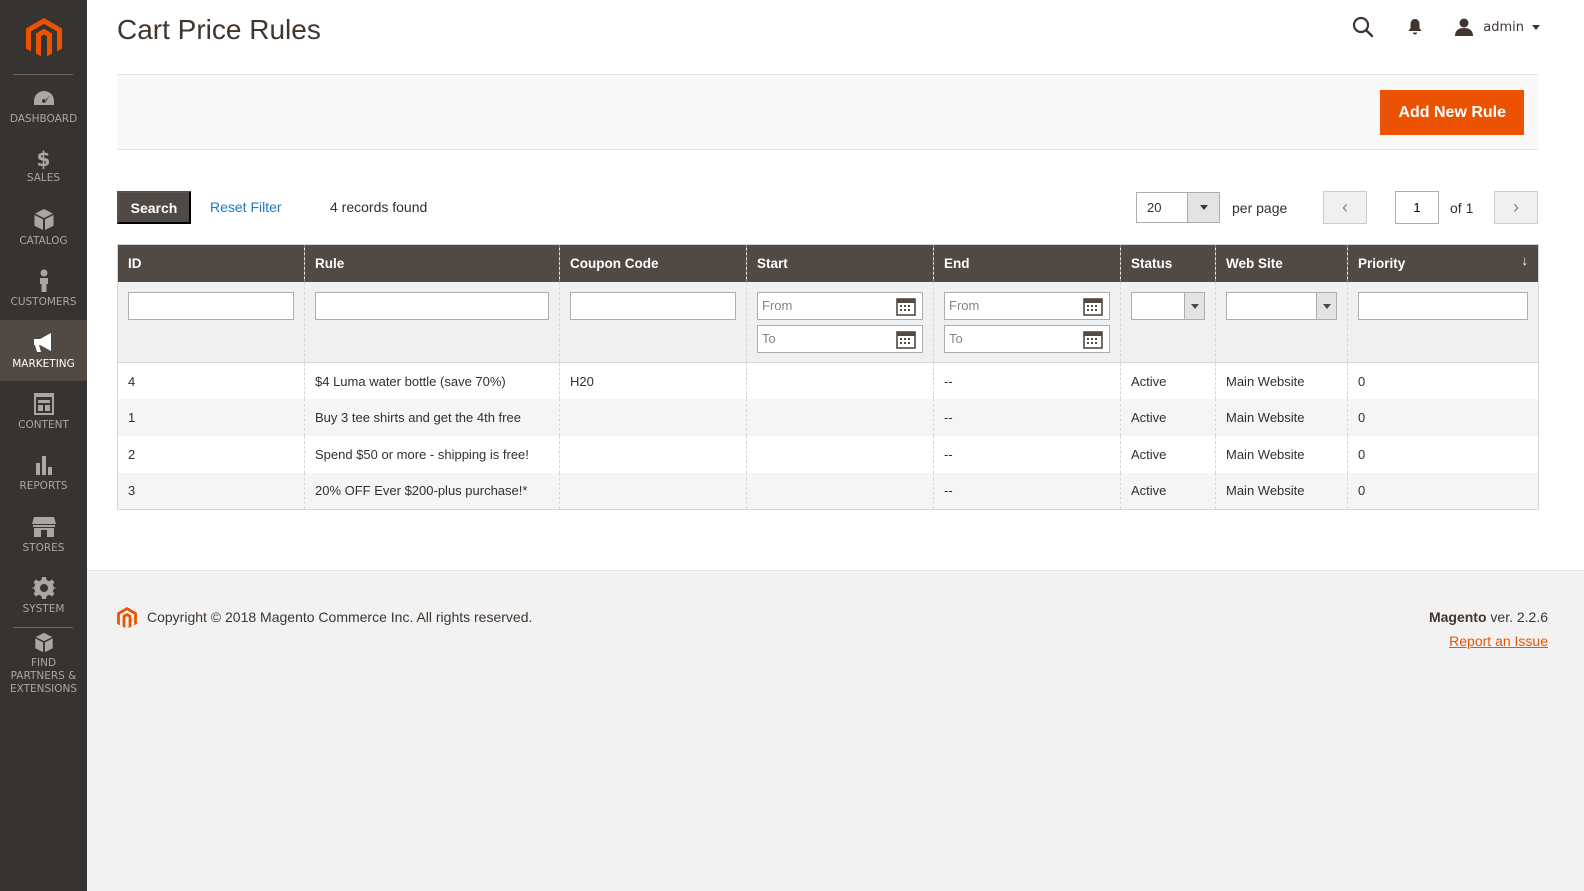 Image resolution: width=1584 pixels, height=891 pixels. I want to click on filter-web-site-select, so click(1281, 305).